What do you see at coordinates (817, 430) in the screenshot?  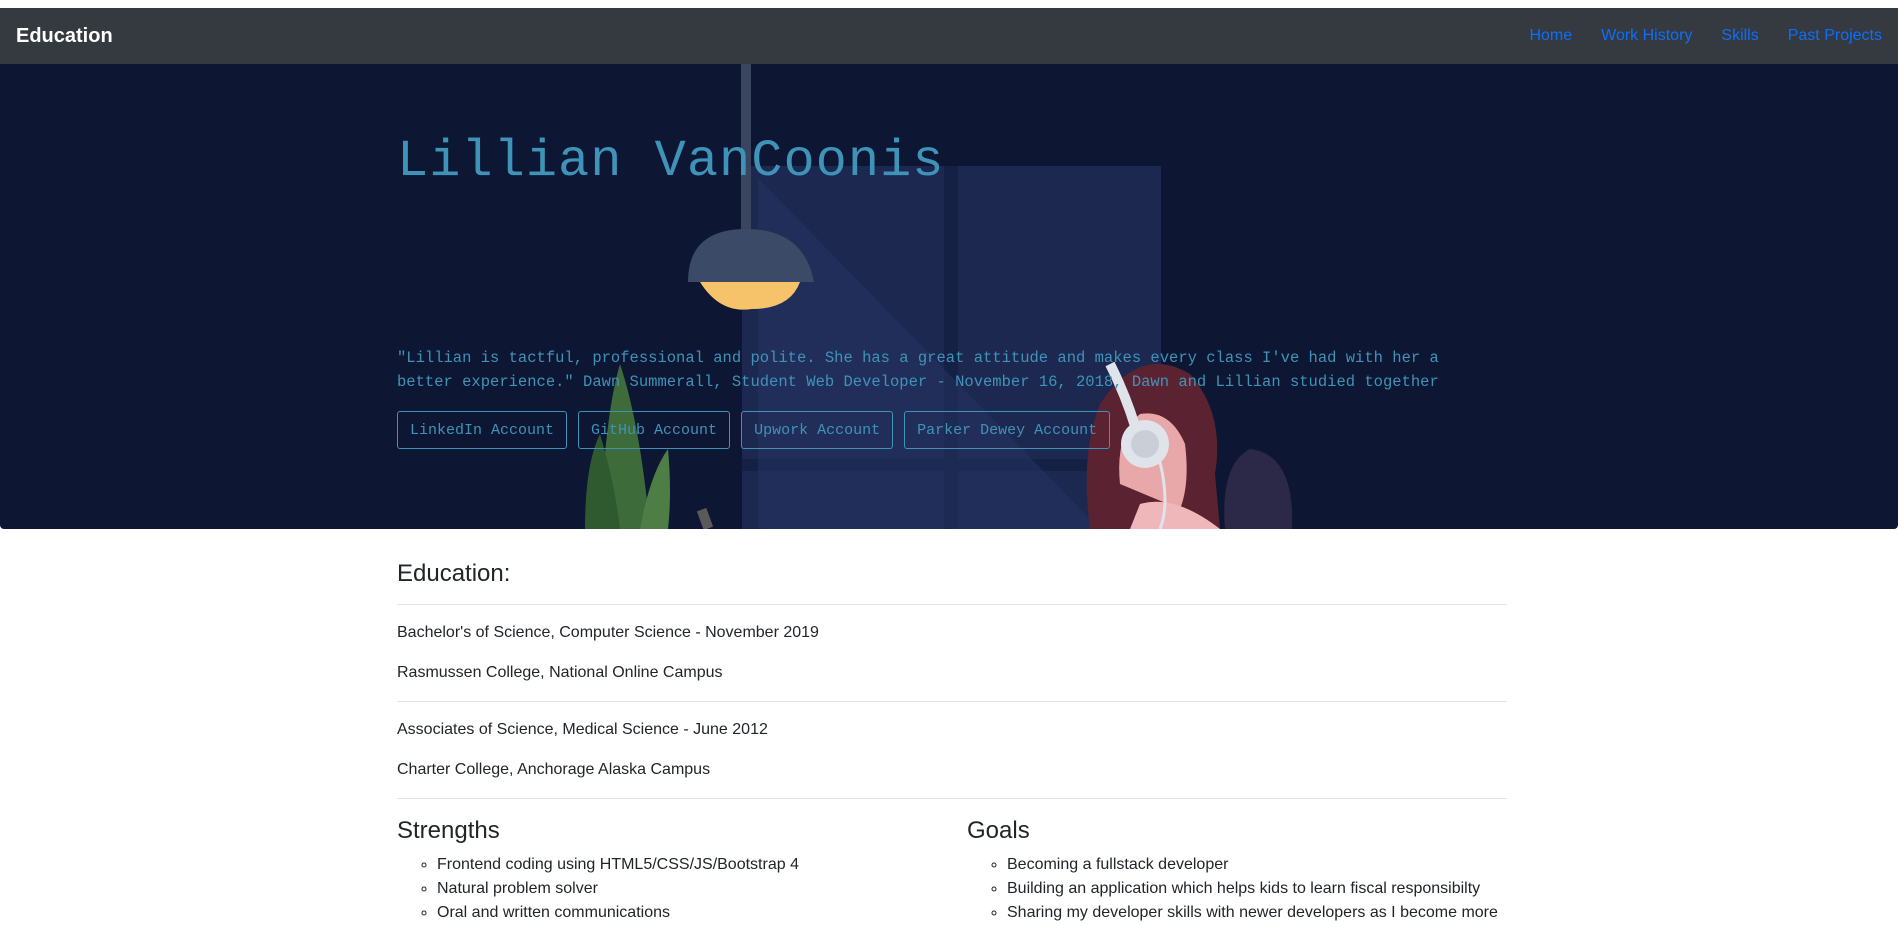 I see `upwork-button: Upwork Account` at bounding box center [817, 430].